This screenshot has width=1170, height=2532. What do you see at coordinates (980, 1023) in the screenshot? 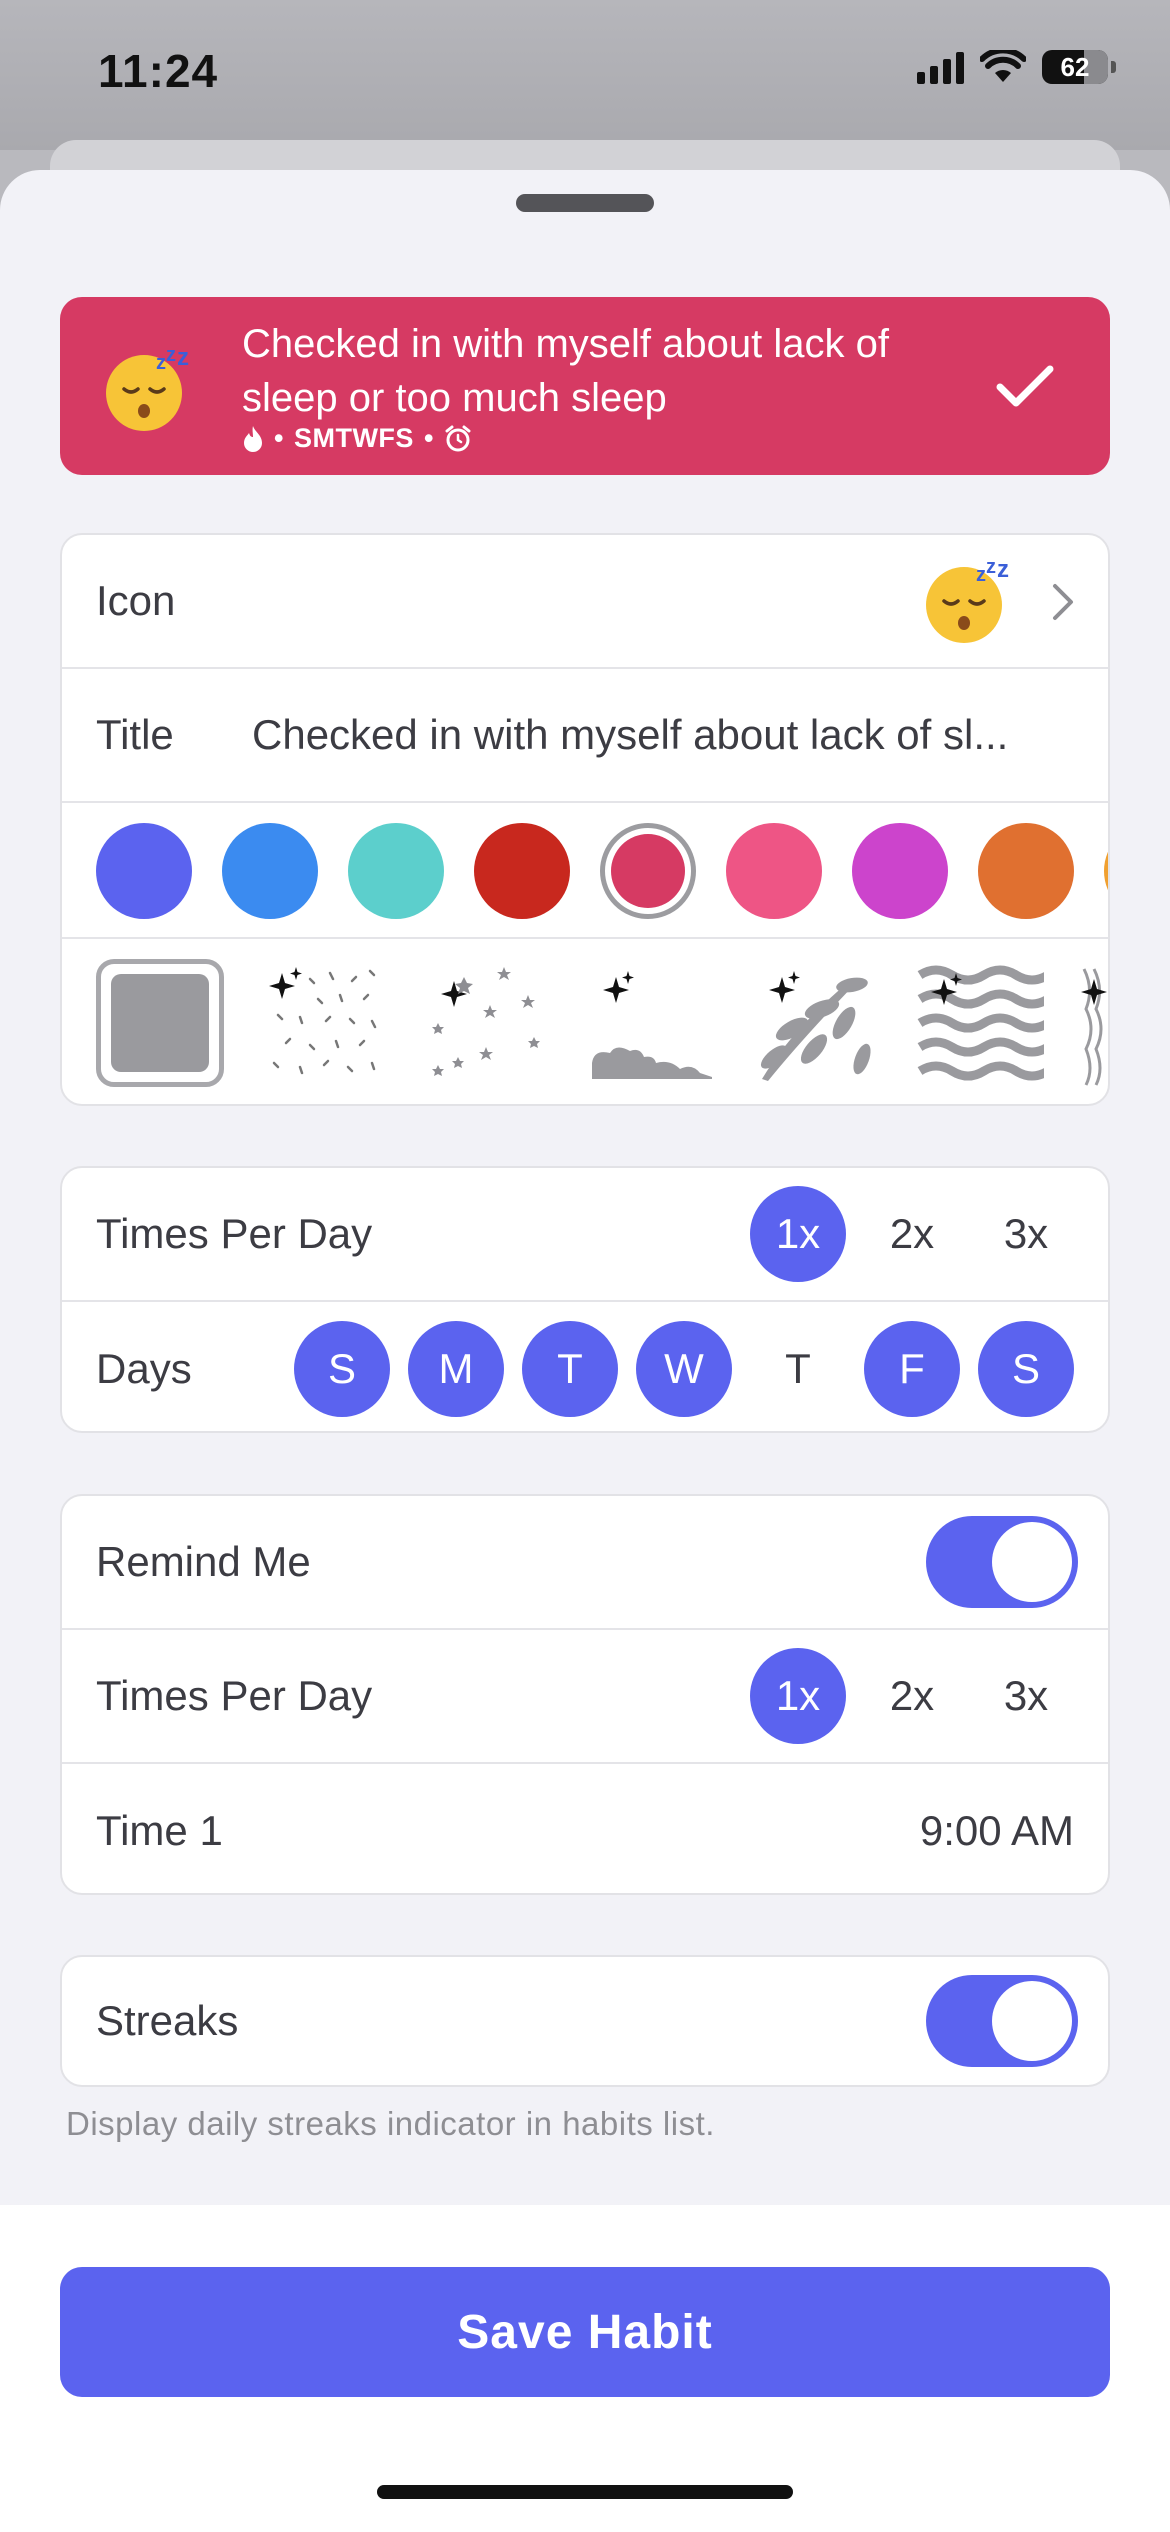
I see `pattern-waves-option` at bounding box center [980, 1023].